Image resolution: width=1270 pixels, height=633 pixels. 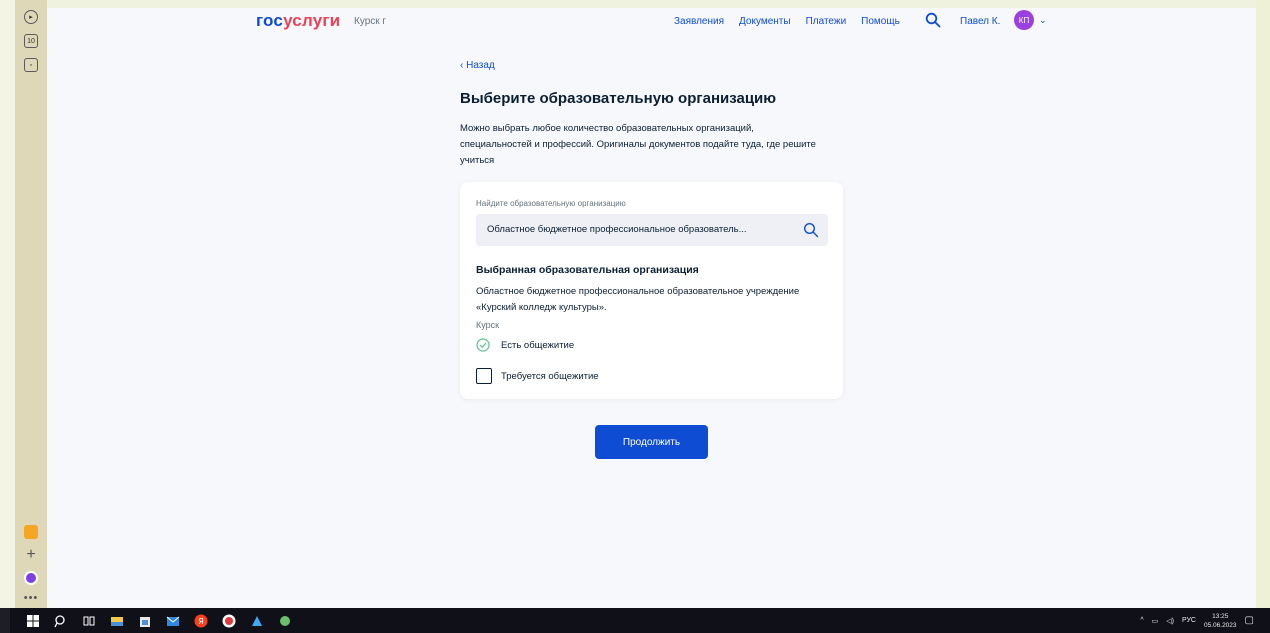 I want to click on clock-date: 05.06.2023, so click(x=1220, y=625).